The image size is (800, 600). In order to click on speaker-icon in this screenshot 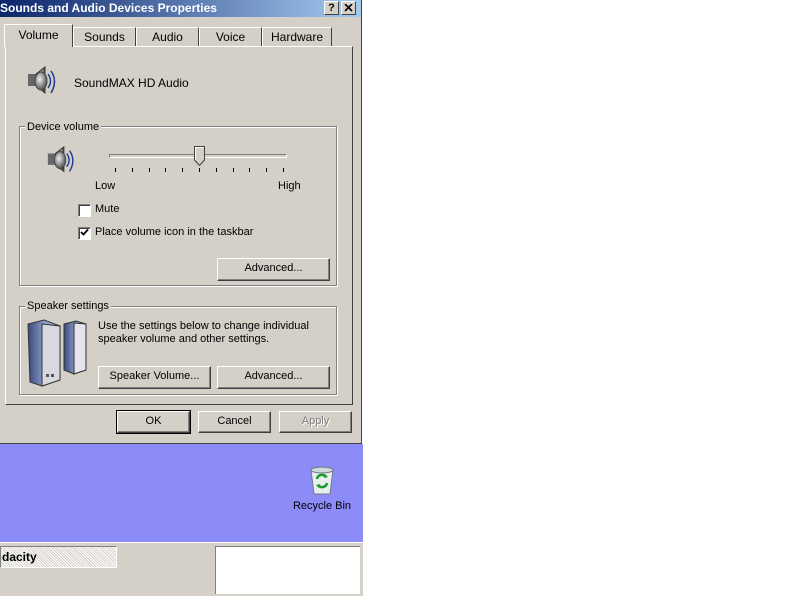, I will do `click(42, 80)`.